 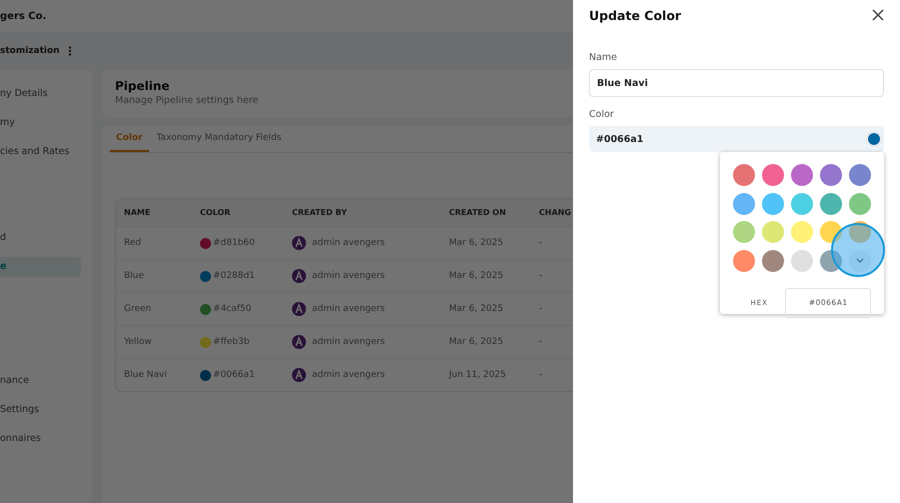 What do you see at coordinates (234, 243) in the screenshot?
I see `table-cell: #d81b60` at bounding box center [234, 243].